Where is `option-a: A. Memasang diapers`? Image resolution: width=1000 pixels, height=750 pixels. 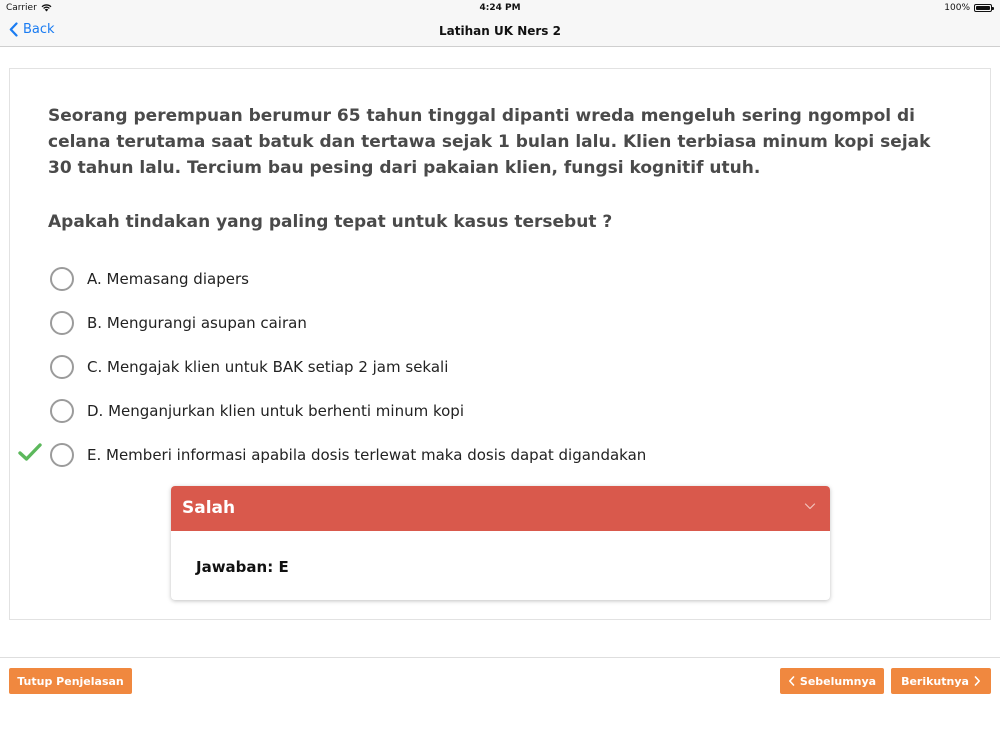
option-a: A. Memasang diapers is located at coordinates (149, 279).